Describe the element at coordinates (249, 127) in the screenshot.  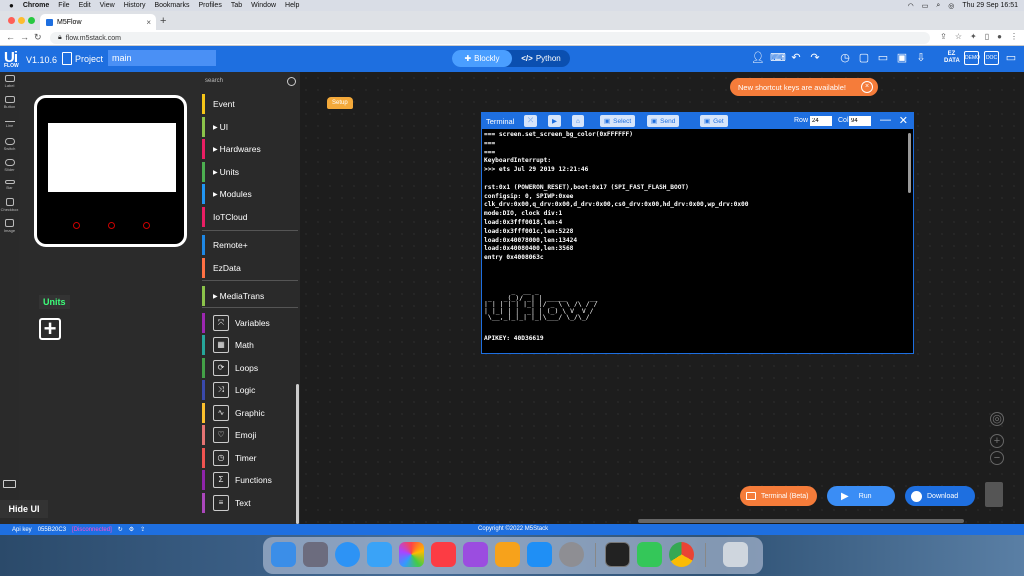
I see `category-ui: ▶ UI` at that location.